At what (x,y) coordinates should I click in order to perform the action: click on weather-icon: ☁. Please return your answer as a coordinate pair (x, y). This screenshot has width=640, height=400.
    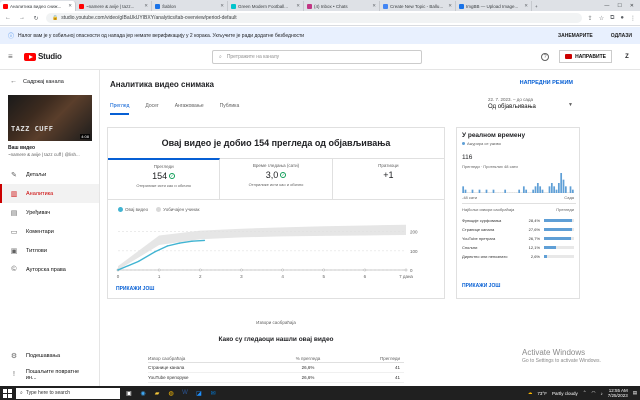
    Looking at the image, I should click on (530, 392).